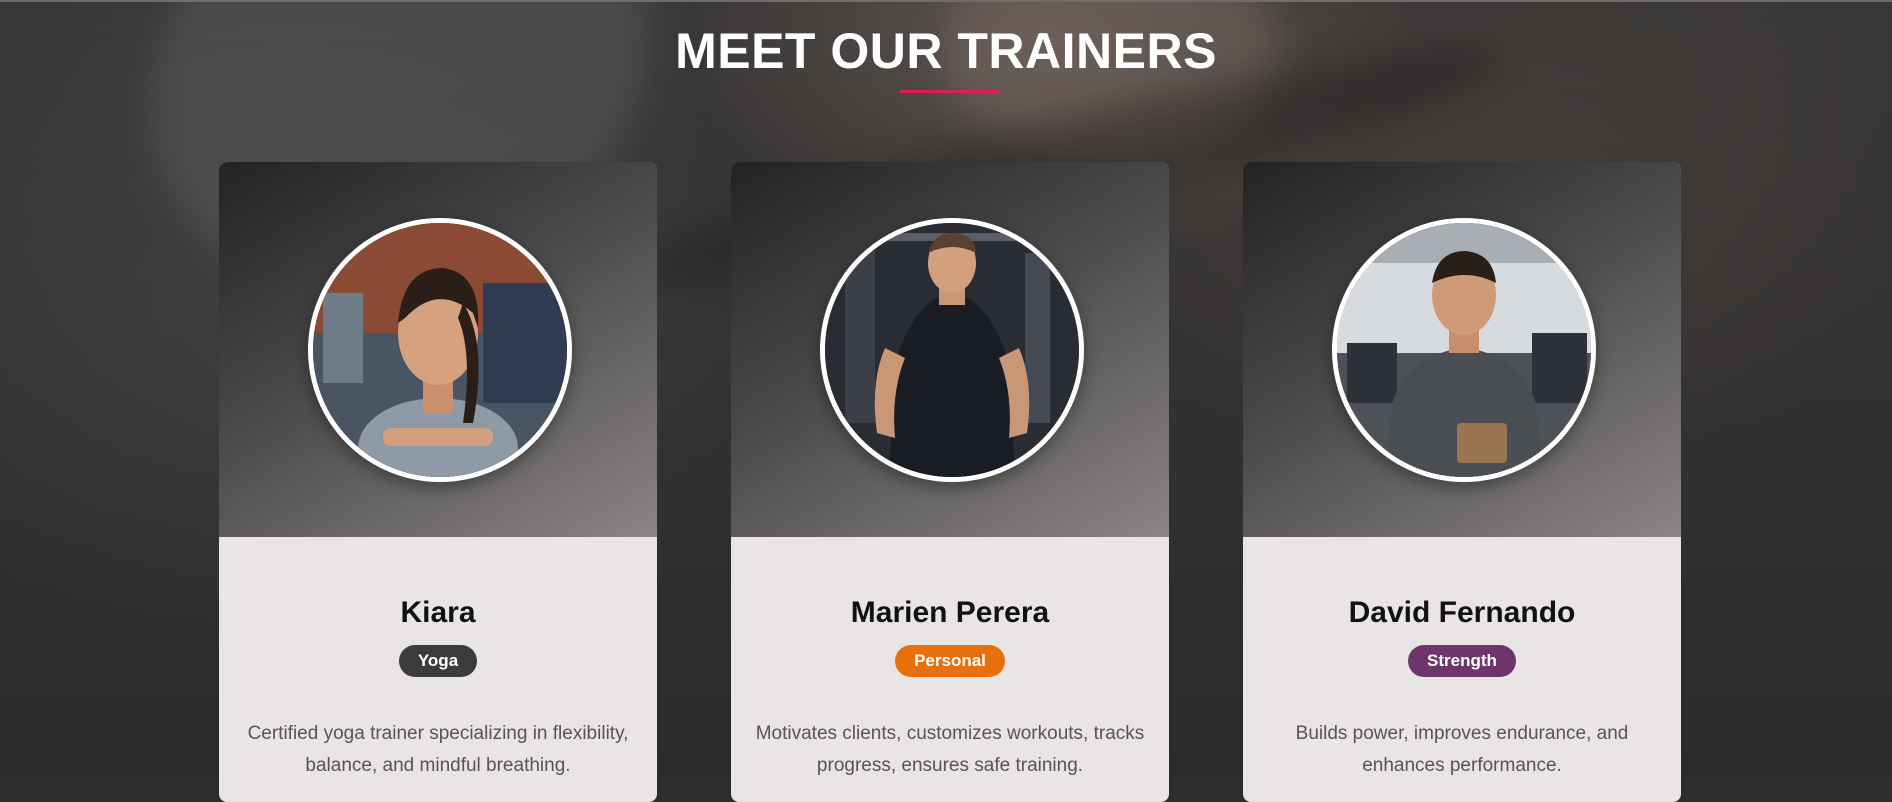 The height and width of the screenshot is (802, 1892). What do you see at coordinates (1462, 612) in the screenshot?
I see `trainer-name: David Fernando` at bounding box center [1462, 612].